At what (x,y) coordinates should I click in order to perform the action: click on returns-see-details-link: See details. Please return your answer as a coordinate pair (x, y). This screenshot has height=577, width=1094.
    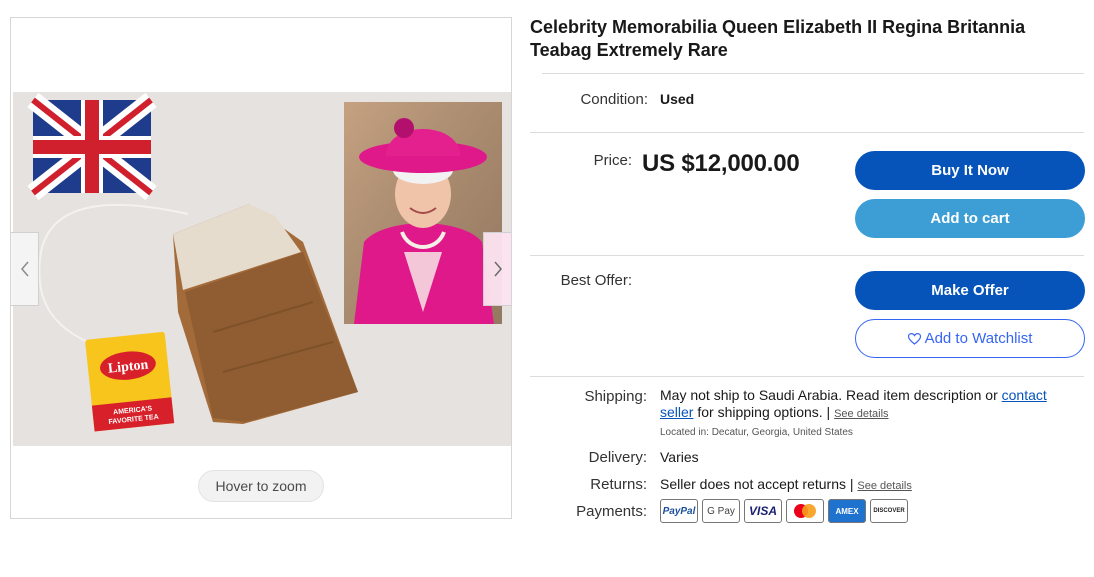
    Looking at the image, I should click on (884, 486).